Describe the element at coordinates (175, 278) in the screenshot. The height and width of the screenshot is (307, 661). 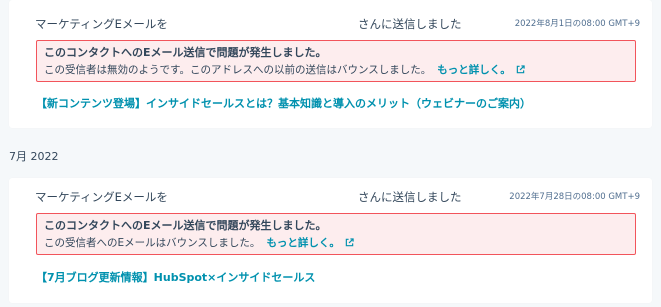
I see `email-title-link: 【7月ブログ更新情報】HubSpot×インサイドセールス` at that location.